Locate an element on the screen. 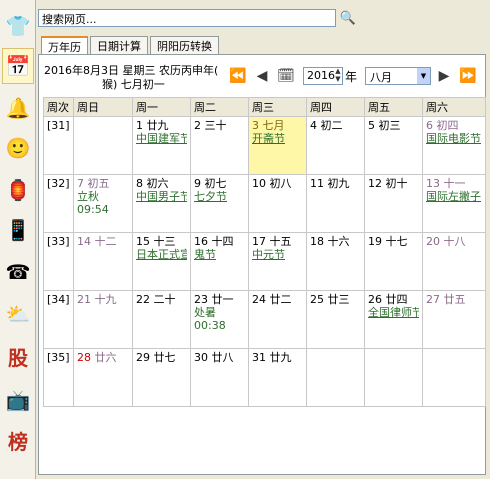 This screenshot has height=479, width=490. day-label: 16 十四 is located at coordinates (219, 241).